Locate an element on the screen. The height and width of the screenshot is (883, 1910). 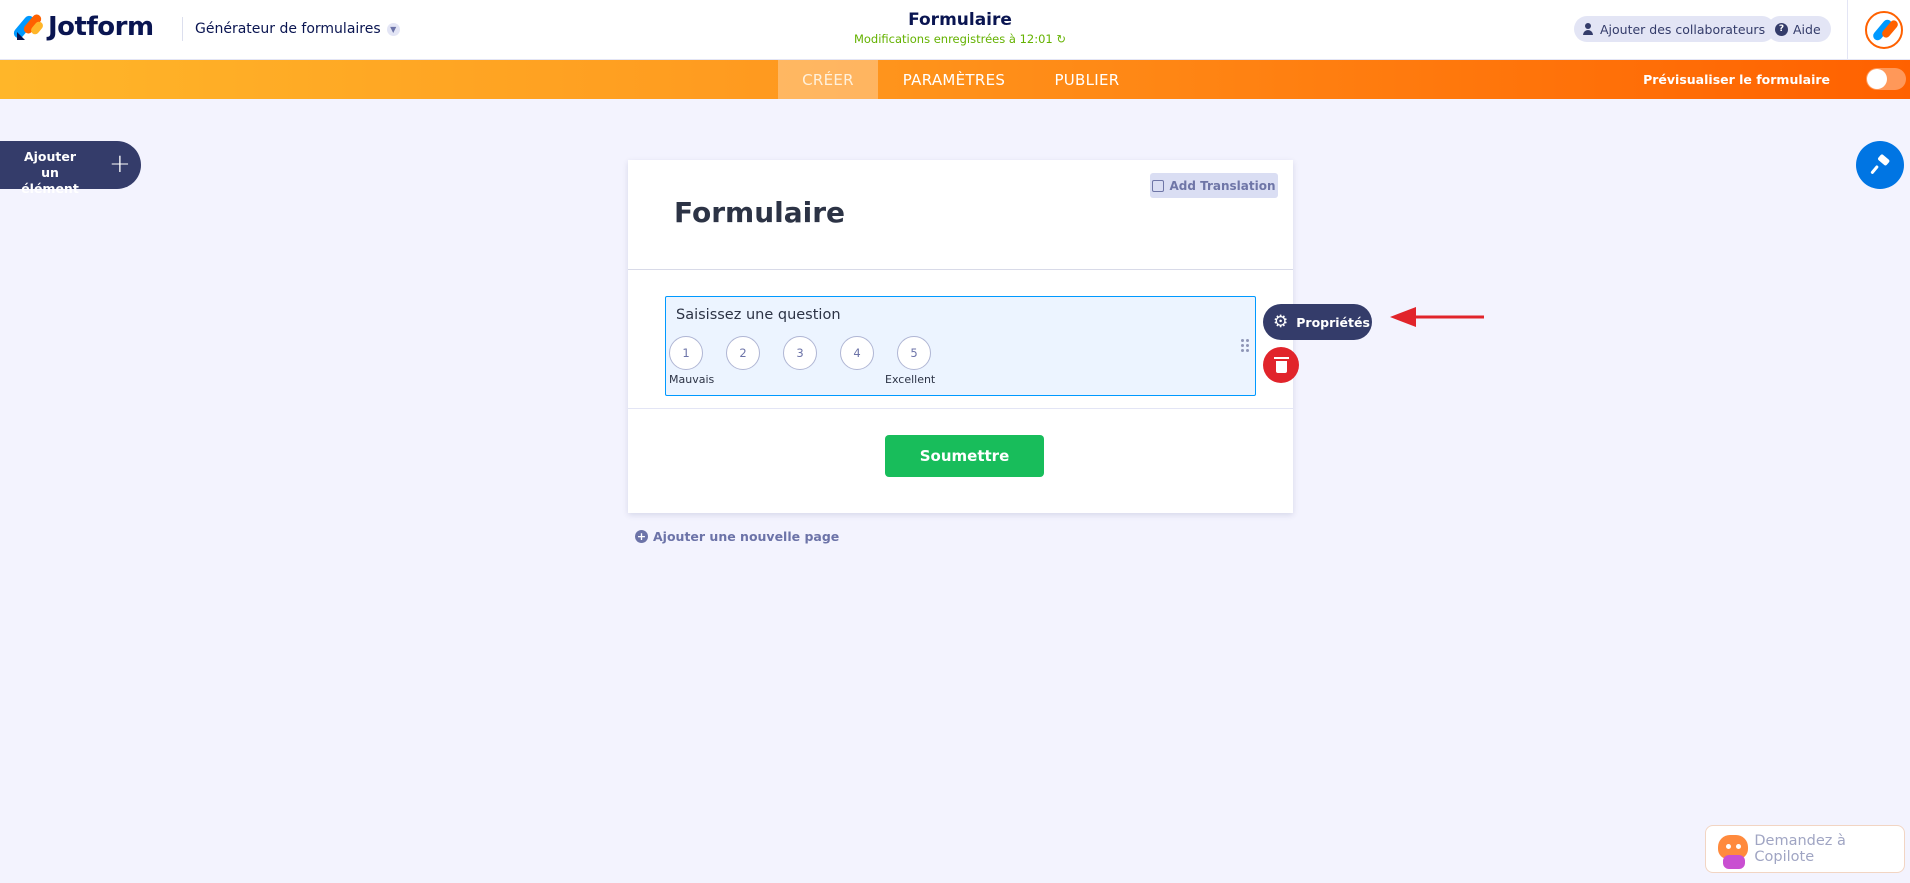
tab-create: CRÉER is located at coordinates (828, 79).